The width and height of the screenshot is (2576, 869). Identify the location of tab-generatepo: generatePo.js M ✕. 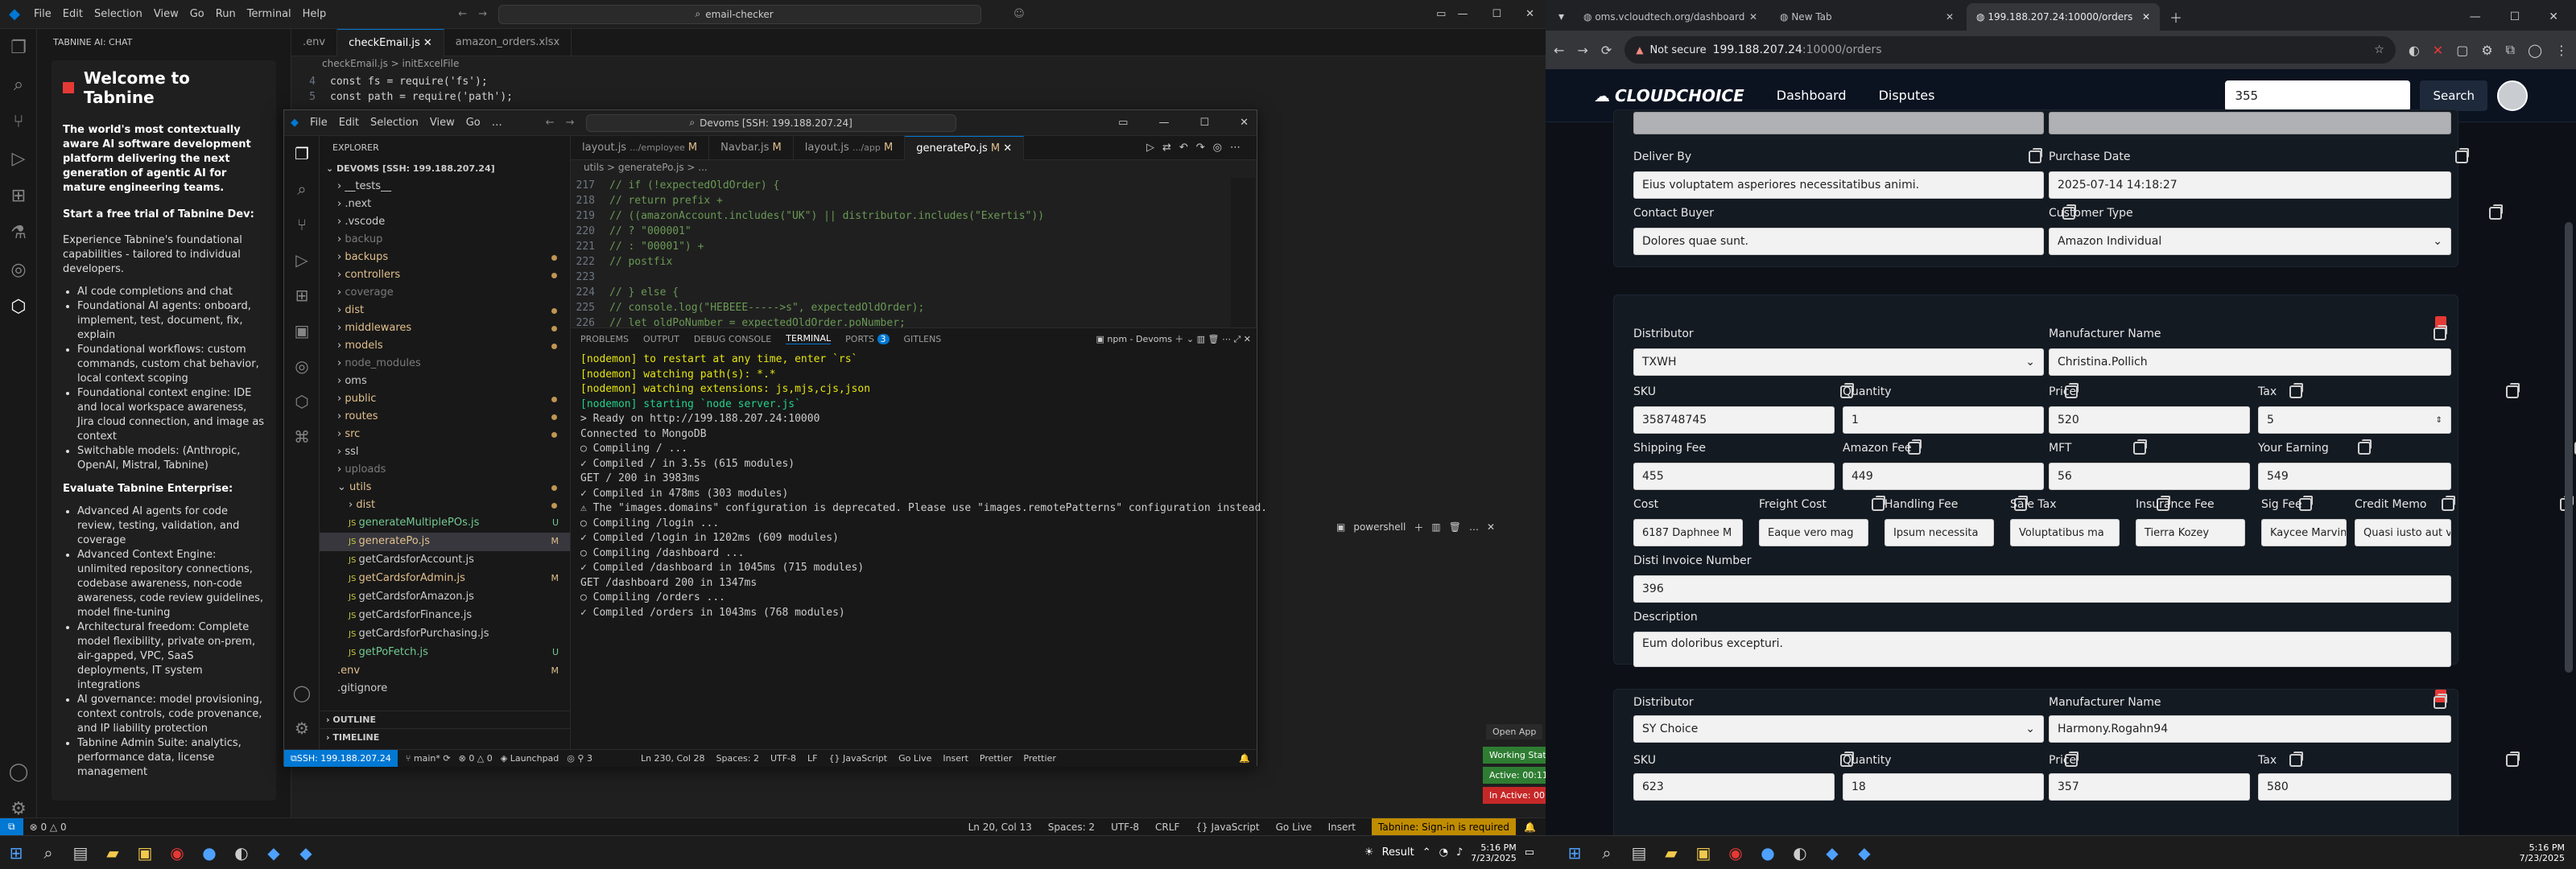
(965, 147).